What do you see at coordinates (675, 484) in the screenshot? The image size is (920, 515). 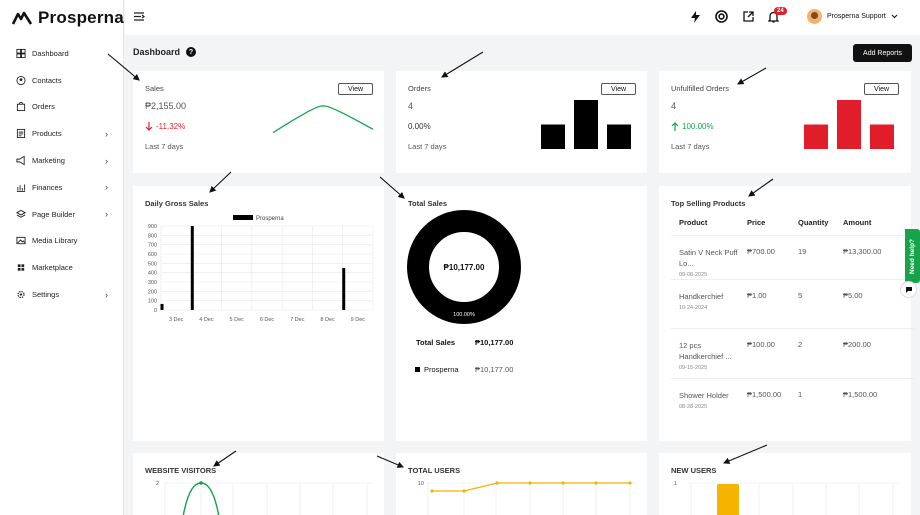 I see `y-tick-label: 1` at bounding box center [675, 484].